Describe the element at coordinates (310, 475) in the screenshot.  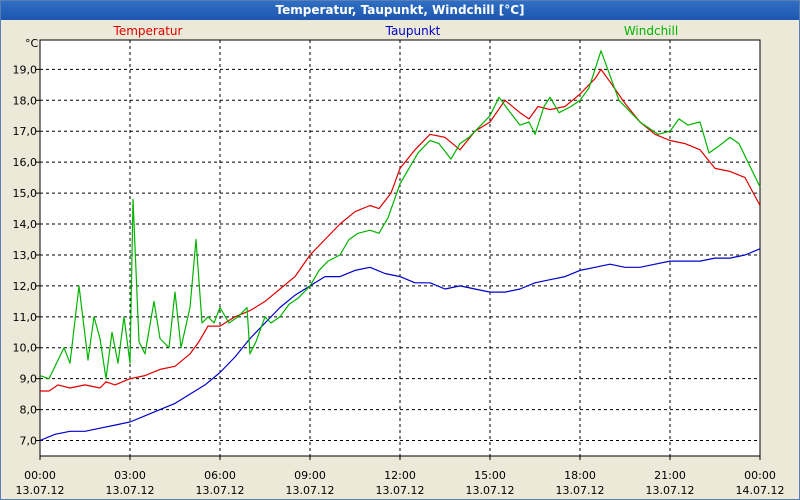
I see `x-tick-time-label: 09:00` at that location.